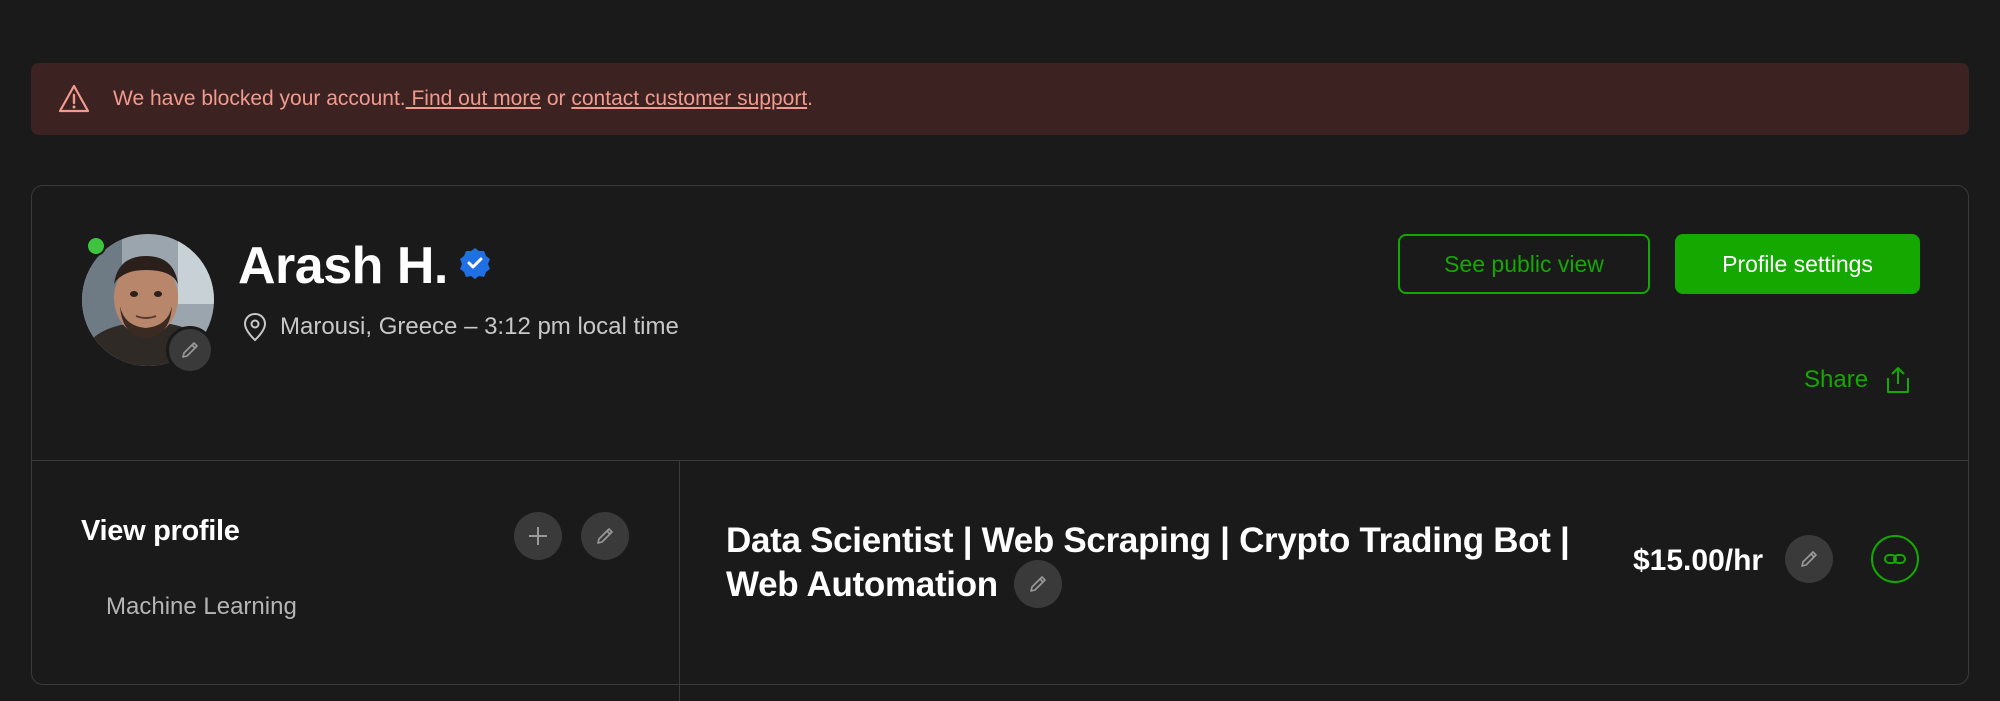  What do you see at coordinates (201, 607) in the screenshot?
I see `skill-item: Machine Learning` at bounding box center [201, 607].